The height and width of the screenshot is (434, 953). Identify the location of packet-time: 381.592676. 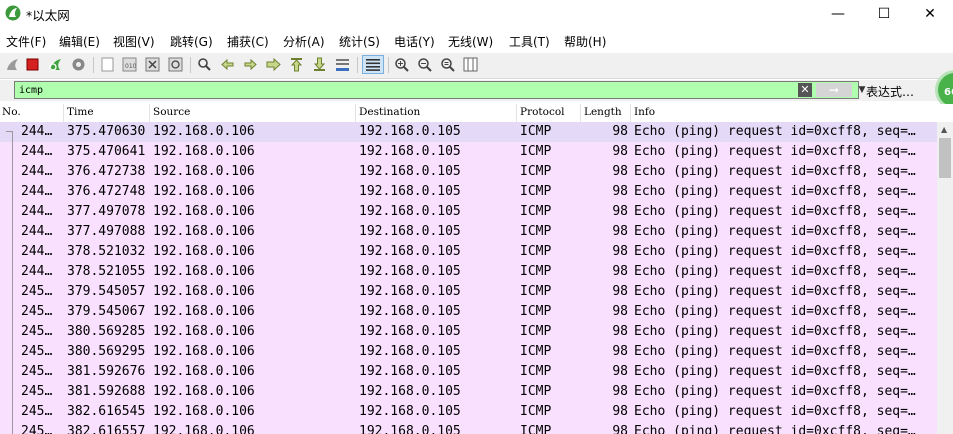
(106, 371).